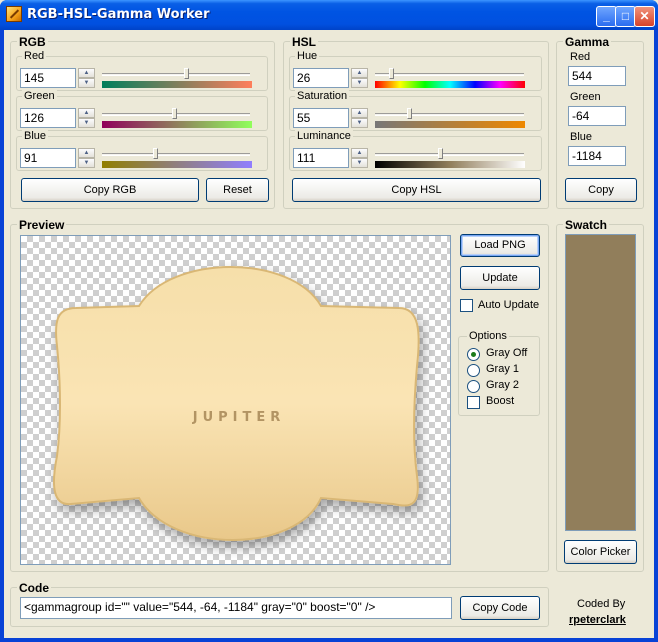  Describe the element at coordinates (177, 164) in the screenshot. I see `rgb-blue-gradient-bar` at that location.